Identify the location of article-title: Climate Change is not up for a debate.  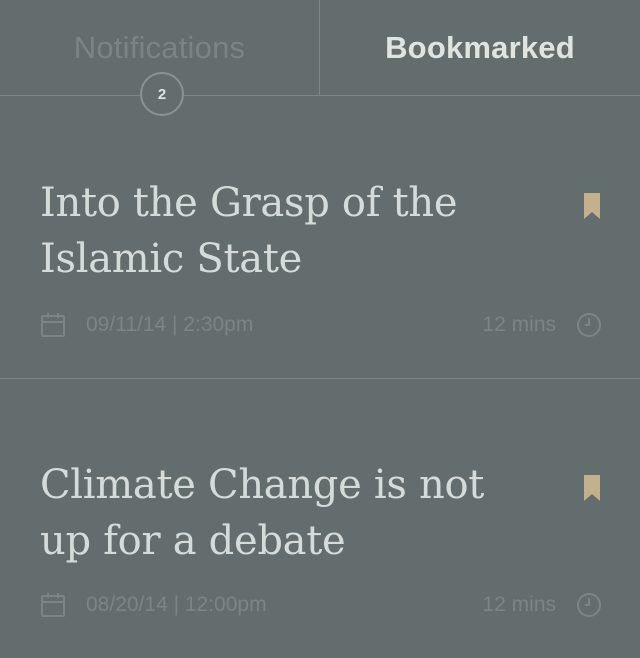
(290, 513).